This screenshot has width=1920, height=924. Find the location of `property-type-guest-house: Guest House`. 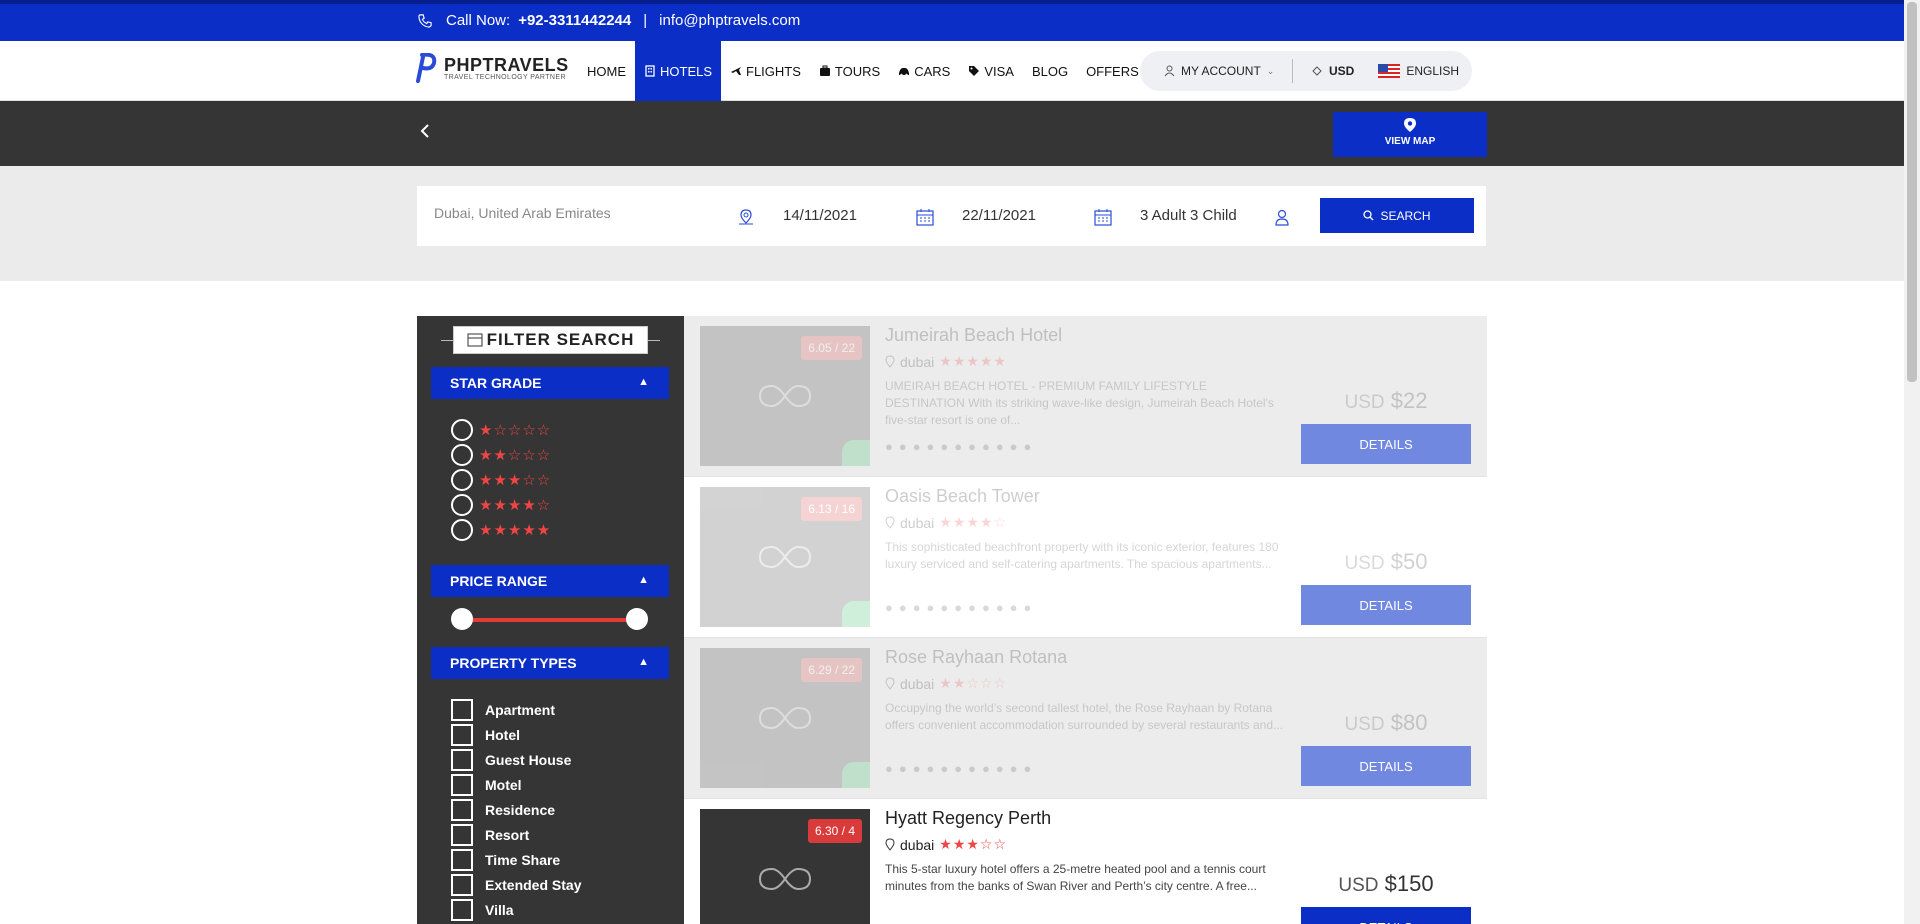

property-type-guest-house: Guest House is located at coordinates (511, 760).